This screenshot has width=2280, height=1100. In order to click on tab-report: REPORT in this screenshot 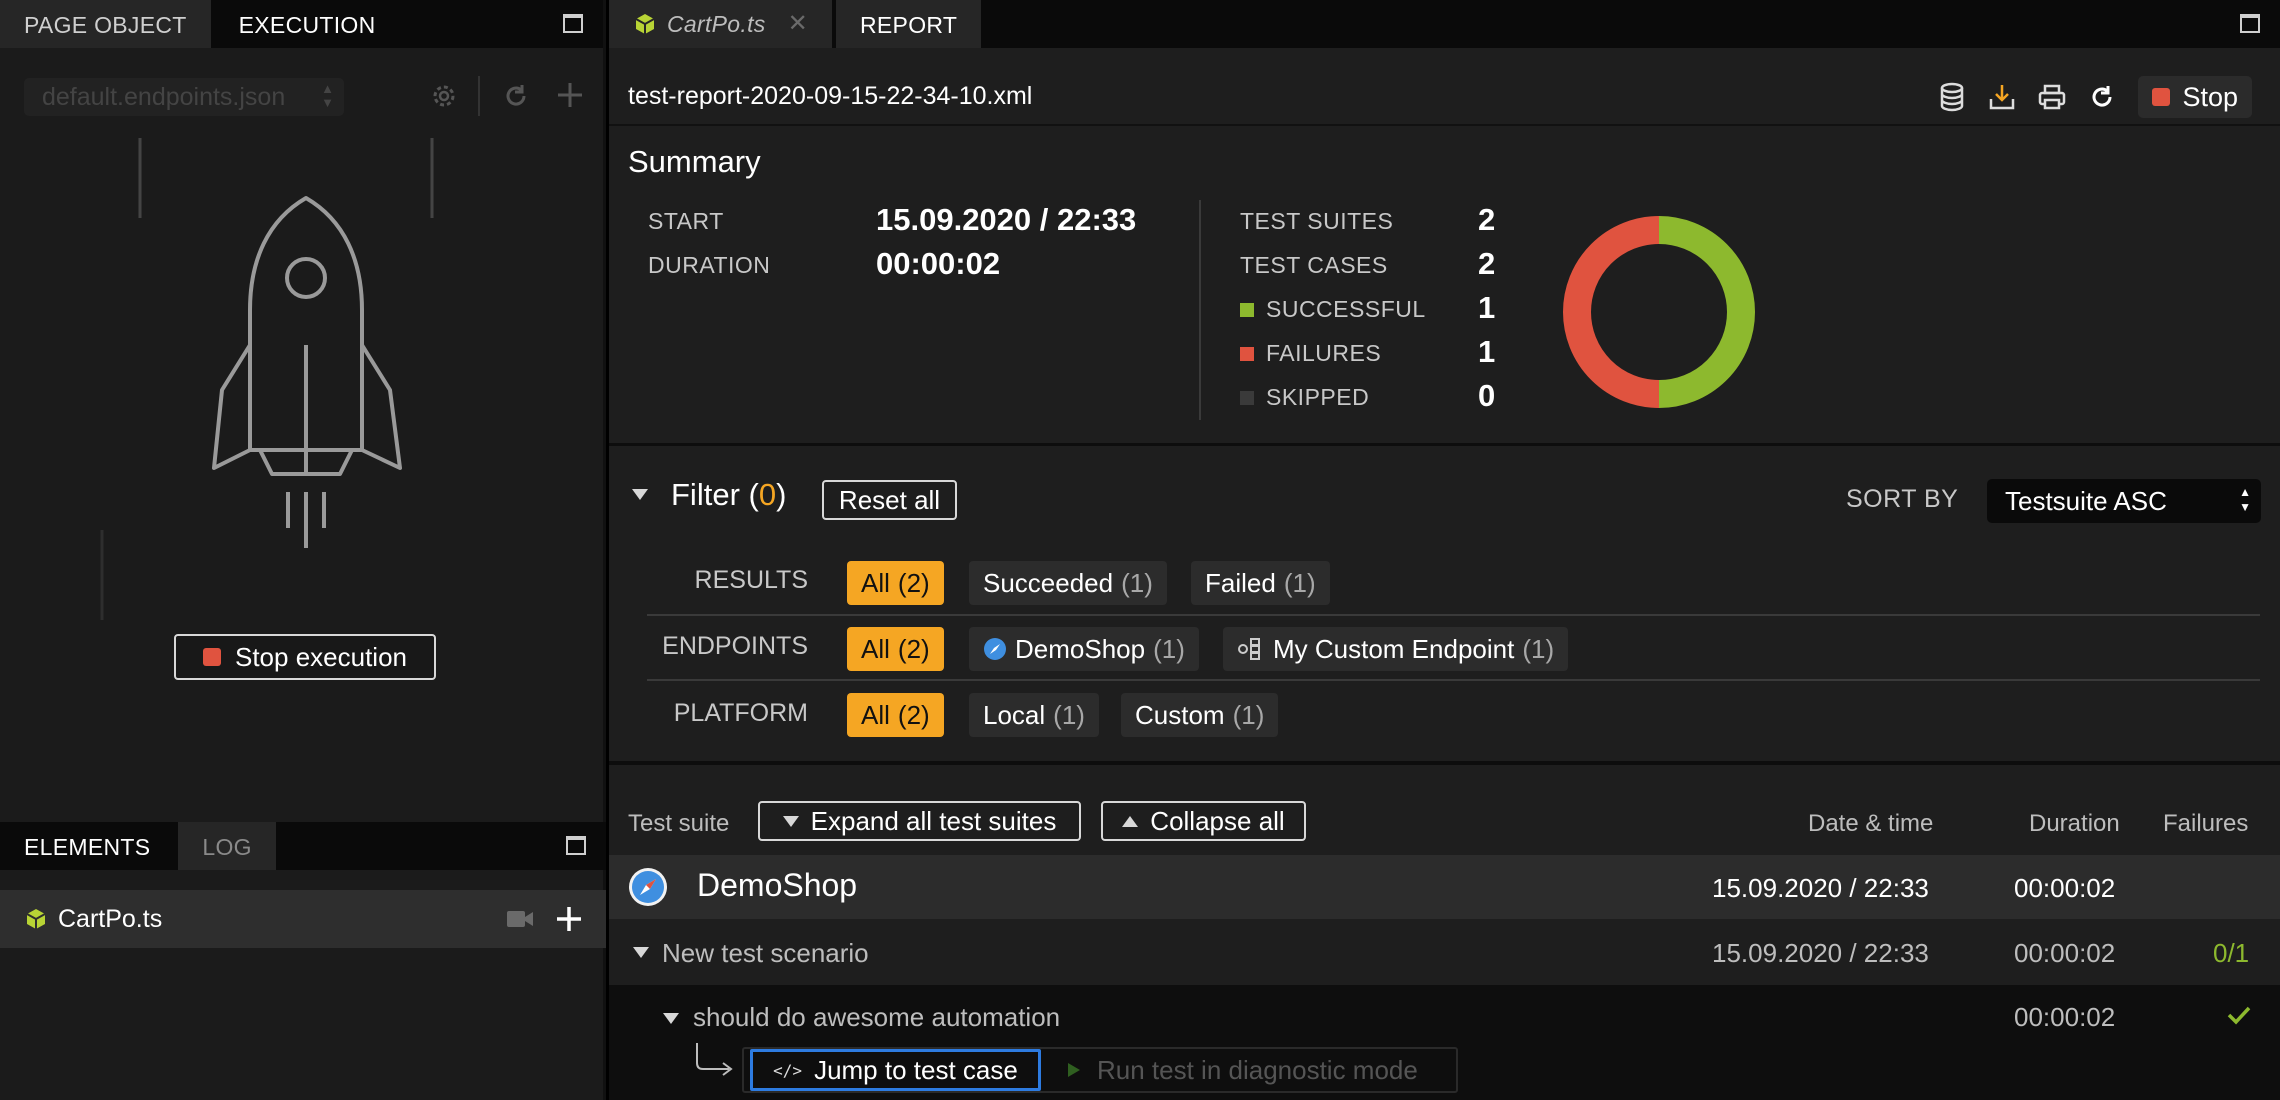, I will do `click(909, 24)`.